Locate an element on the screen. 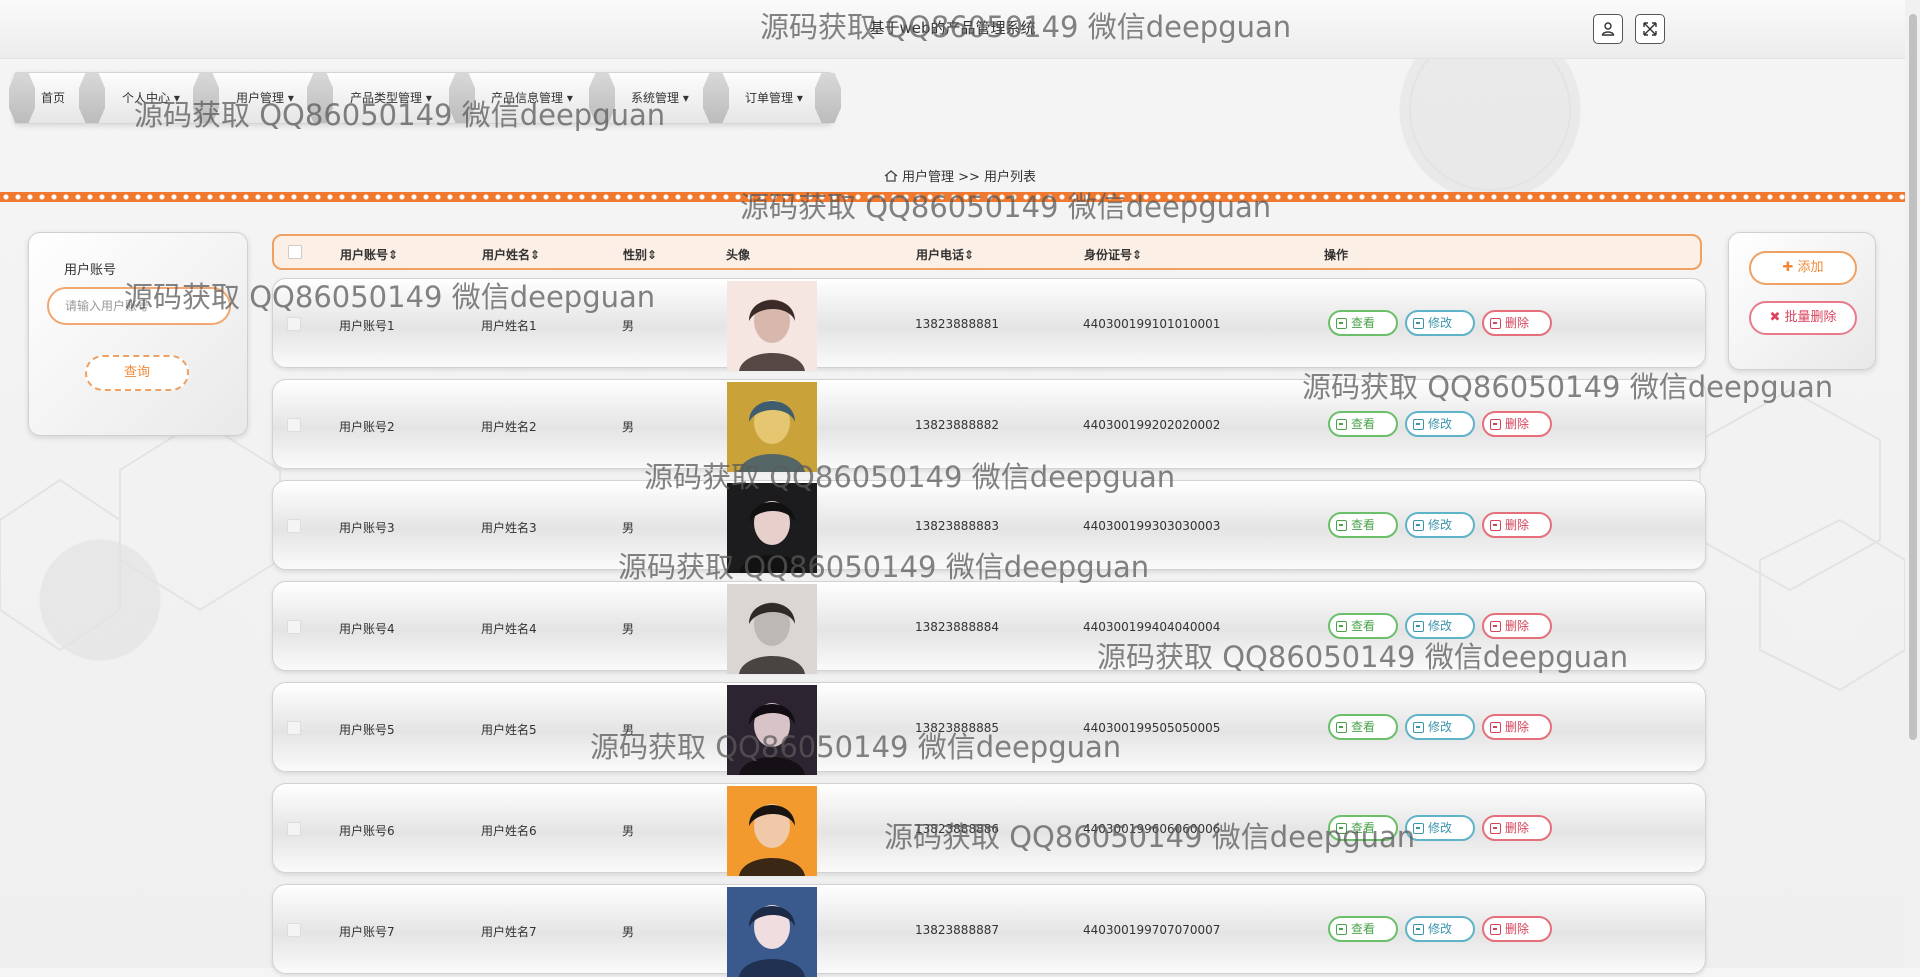 This screenshot has height=977, width=1920. cell-account: 用户账号7 is located at coordinates (367, 932).